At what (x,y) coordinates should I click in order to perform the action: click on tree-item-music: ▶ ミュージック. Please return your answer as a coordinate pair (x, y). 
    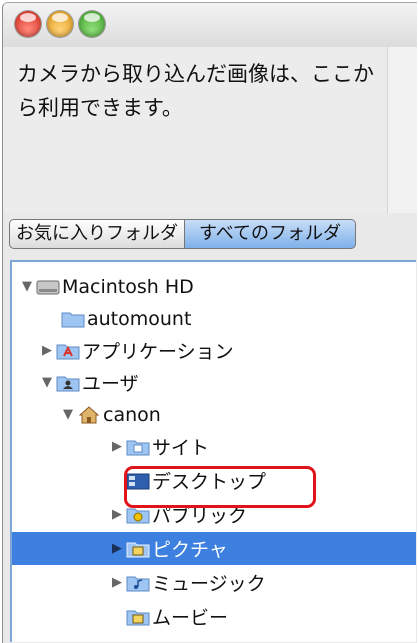
    Looking at the image, I should click on (214, 582).